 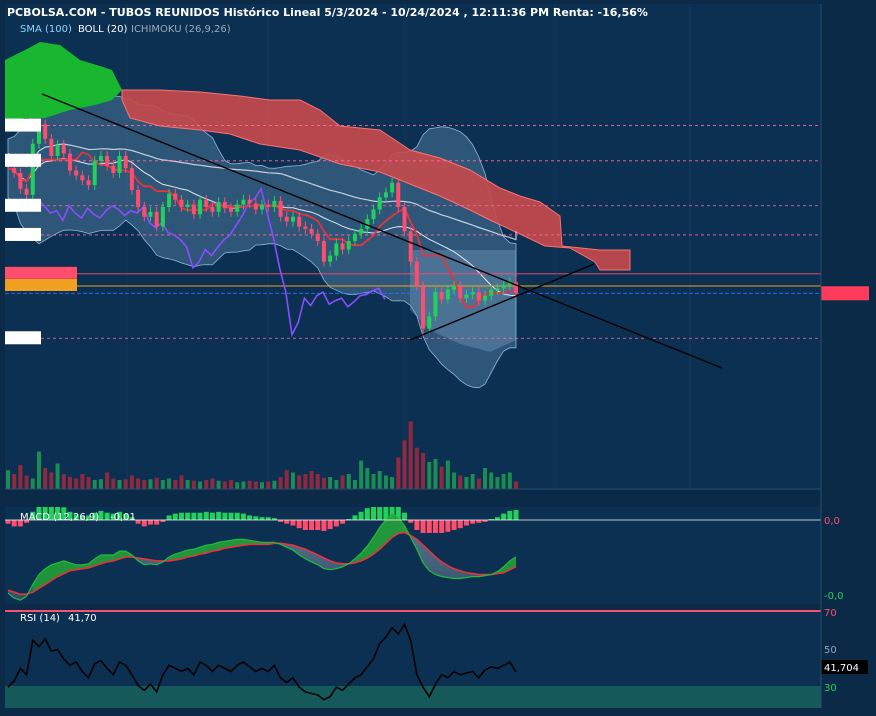 What do you see at coordinates (181, 29) in the screenshot?
I see `legend-ichimoku: ICHIMOKU (26,9,26)` at bounding box center [181, 29].